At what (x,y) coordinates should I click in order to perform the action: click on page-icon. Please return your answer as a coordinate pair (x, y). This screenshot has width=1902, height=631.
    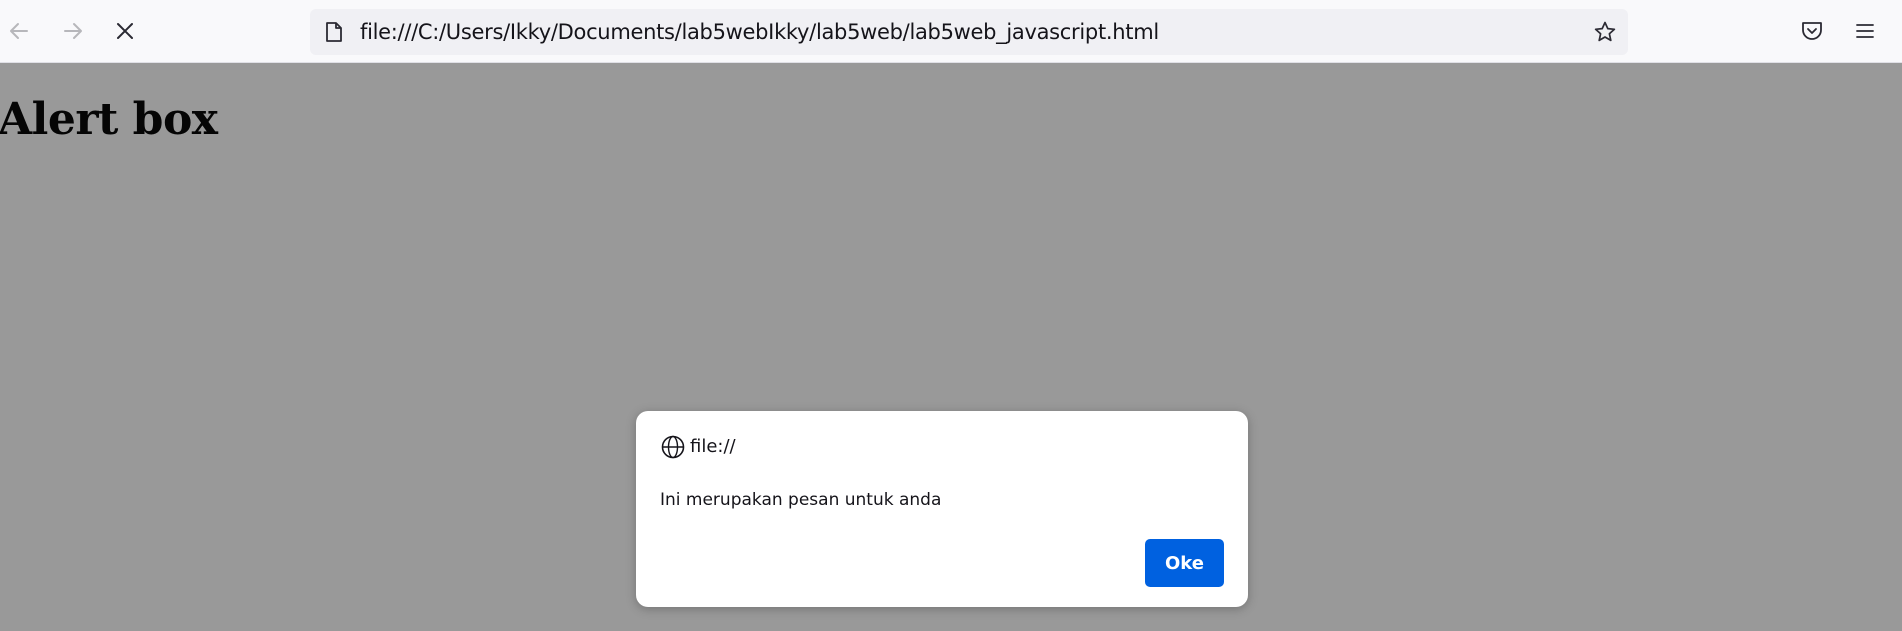
    Looking at the image, I should click on (334, 32).